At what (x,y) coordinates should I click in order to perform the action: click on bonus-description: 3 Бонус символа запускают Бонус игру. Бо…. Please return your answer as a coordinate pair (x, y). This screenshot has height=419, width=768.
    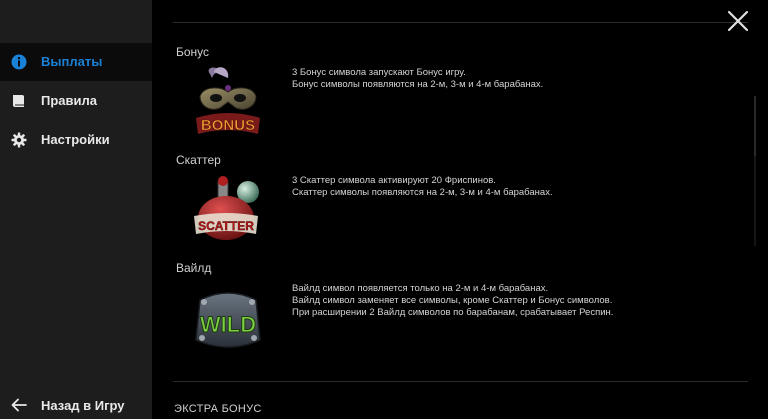
    Looking at the image, I should click on (417, 79).